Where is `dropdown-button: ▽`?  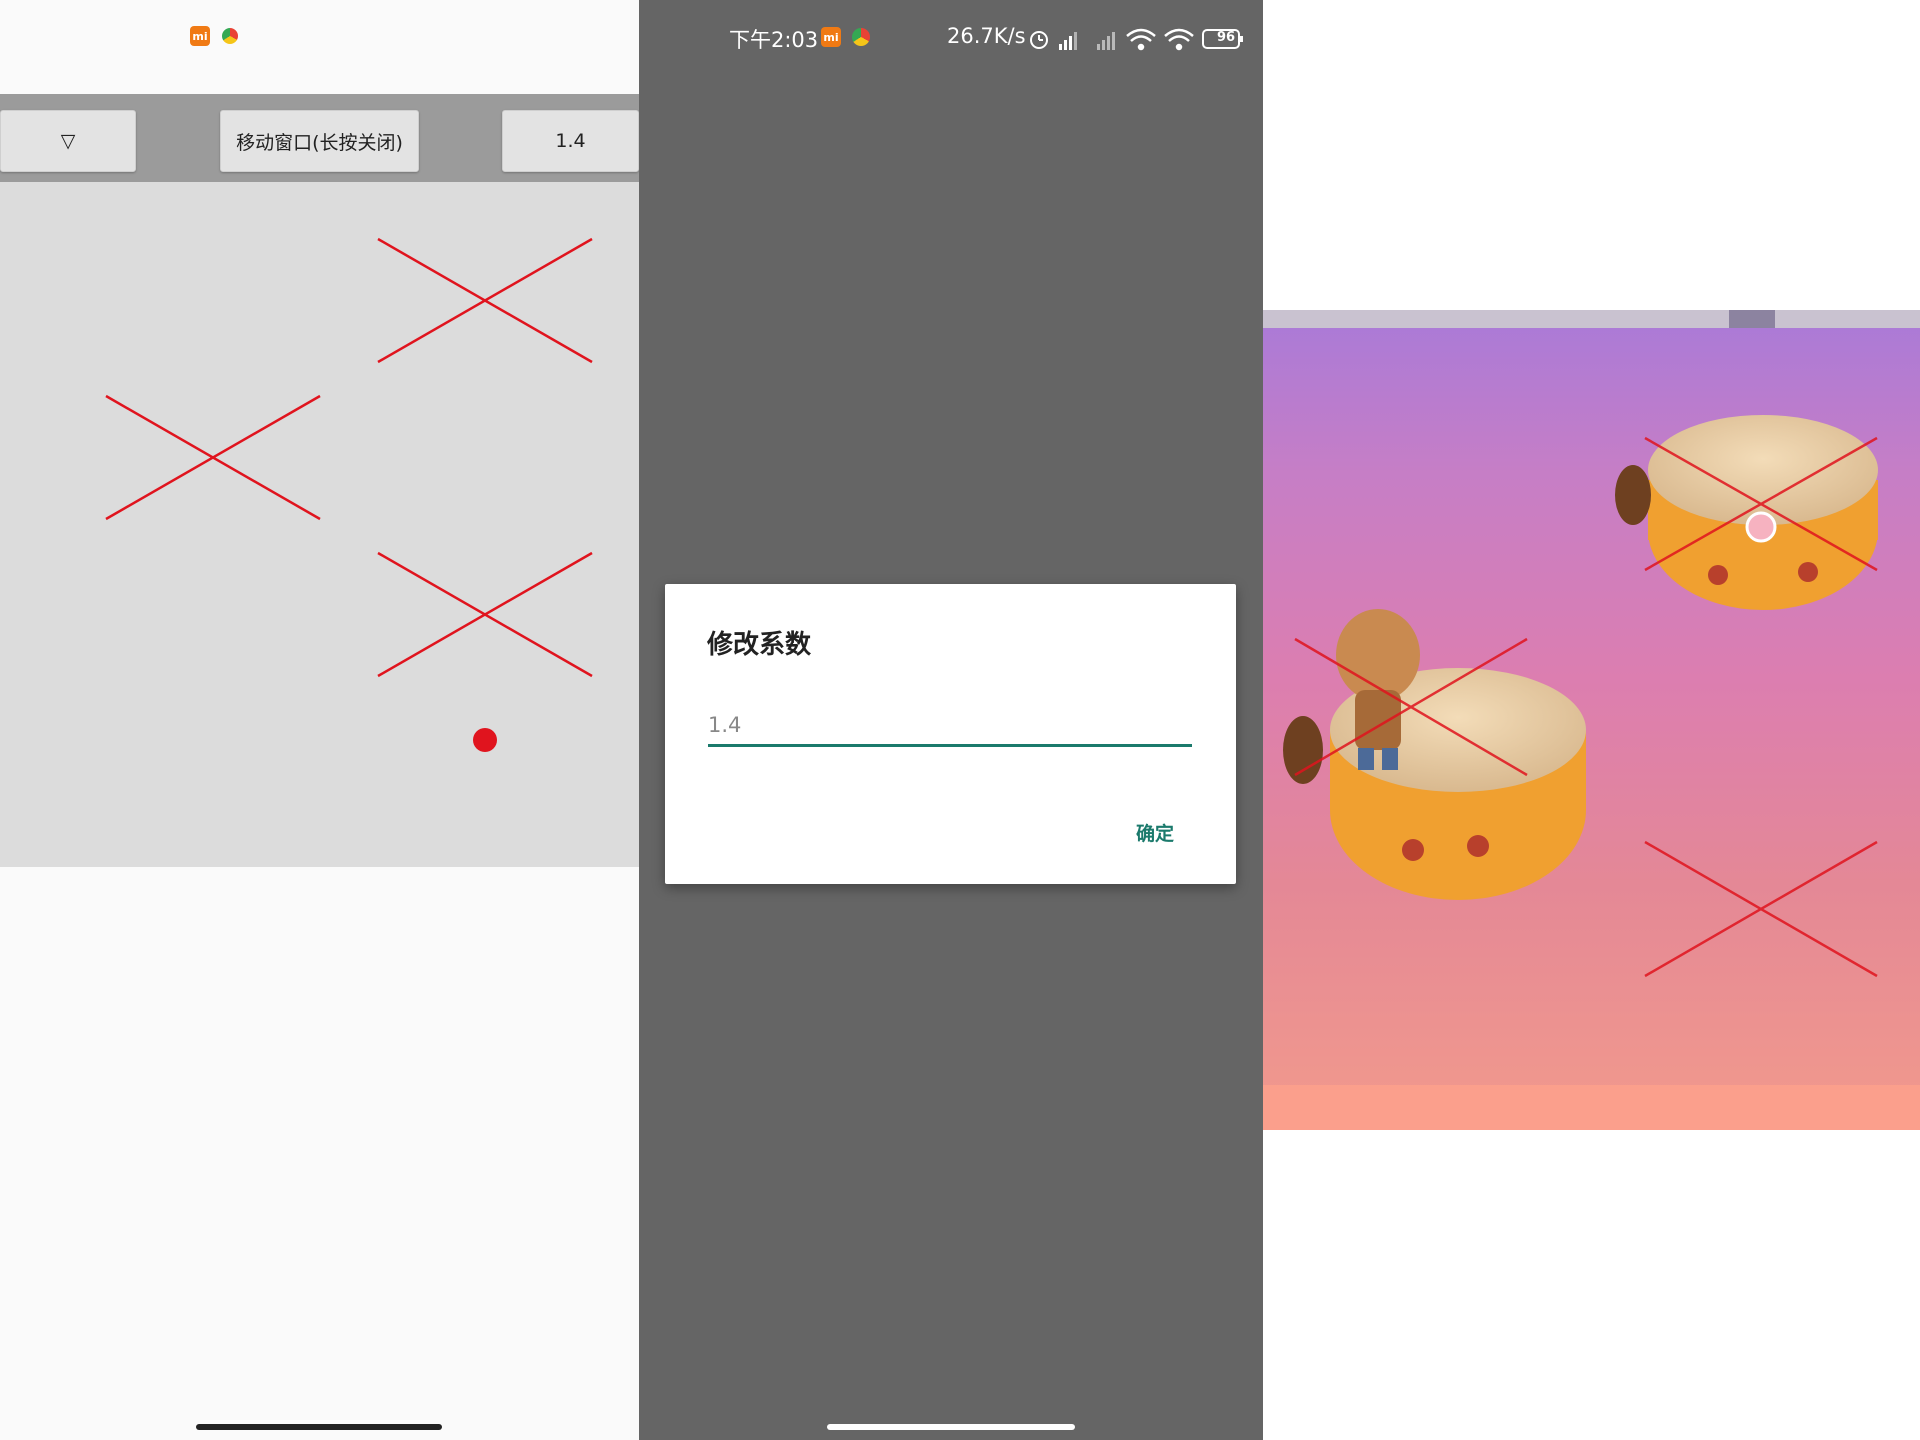 dropdown-button: ▽ is located at coordinates (68, 141).